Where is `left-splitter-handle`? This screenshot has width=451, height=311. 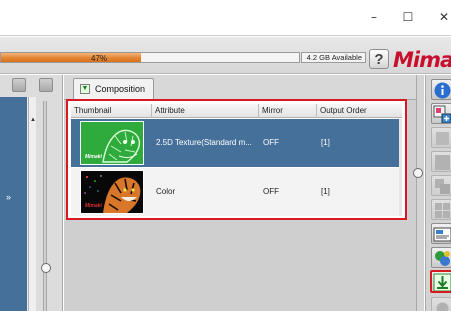
left-splitter-handle is located at coordinates (46, 268).